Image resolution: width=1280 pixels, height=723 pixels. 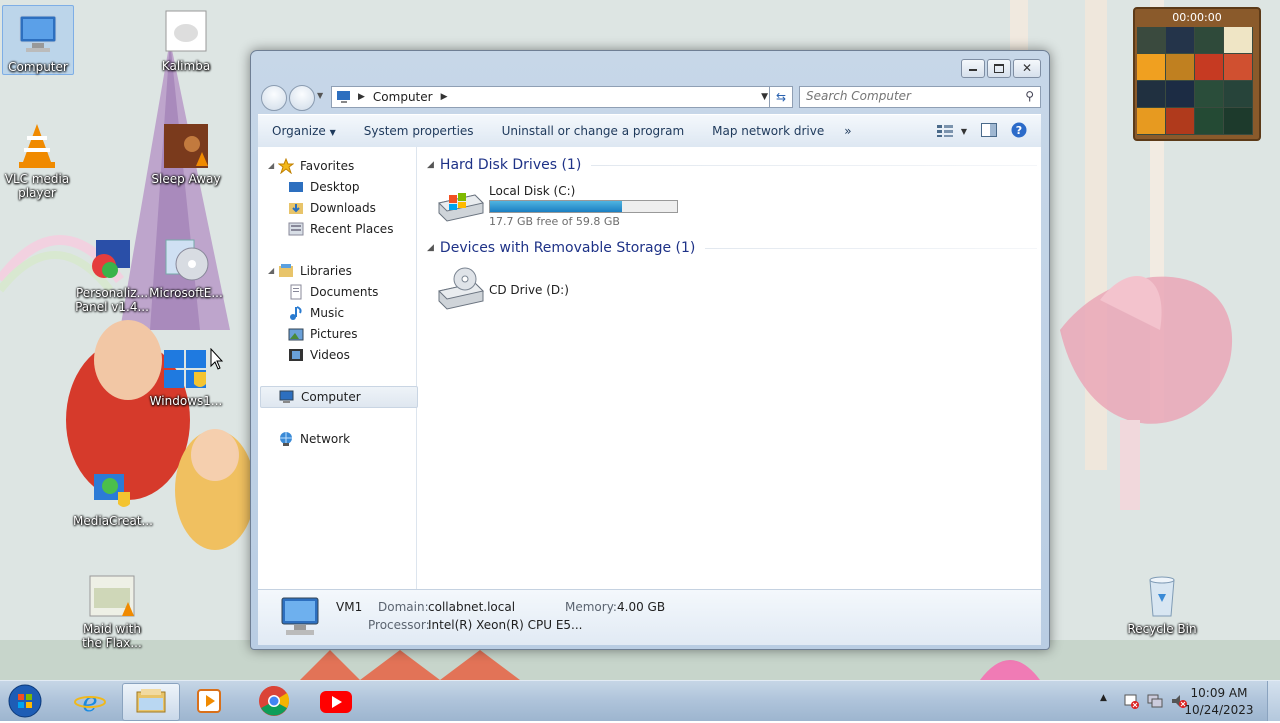 What do you see at coordinates (999, 68) in the screenshot?
I see `maximize-button` at bounding box center [999, 68].